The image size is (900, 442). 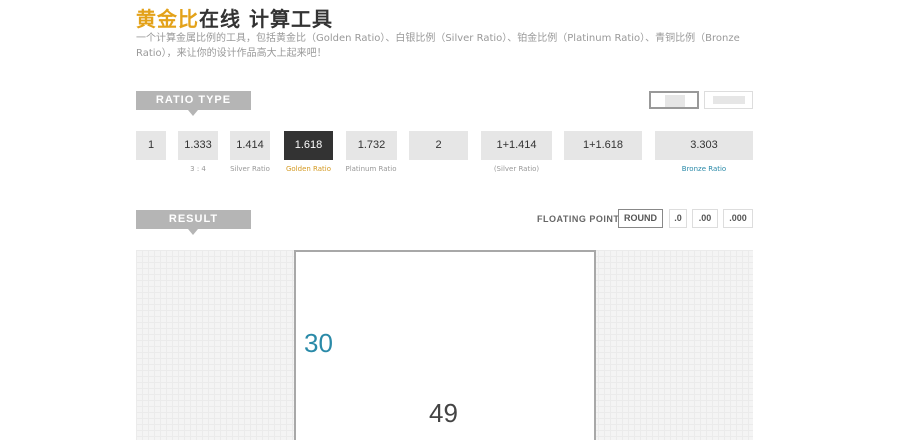 What do you see at coordinates (603, 145) in the screenshot?
I see `ratio-button-1-plus-1-618: 1+1.618` at bounding box center [603, 145].